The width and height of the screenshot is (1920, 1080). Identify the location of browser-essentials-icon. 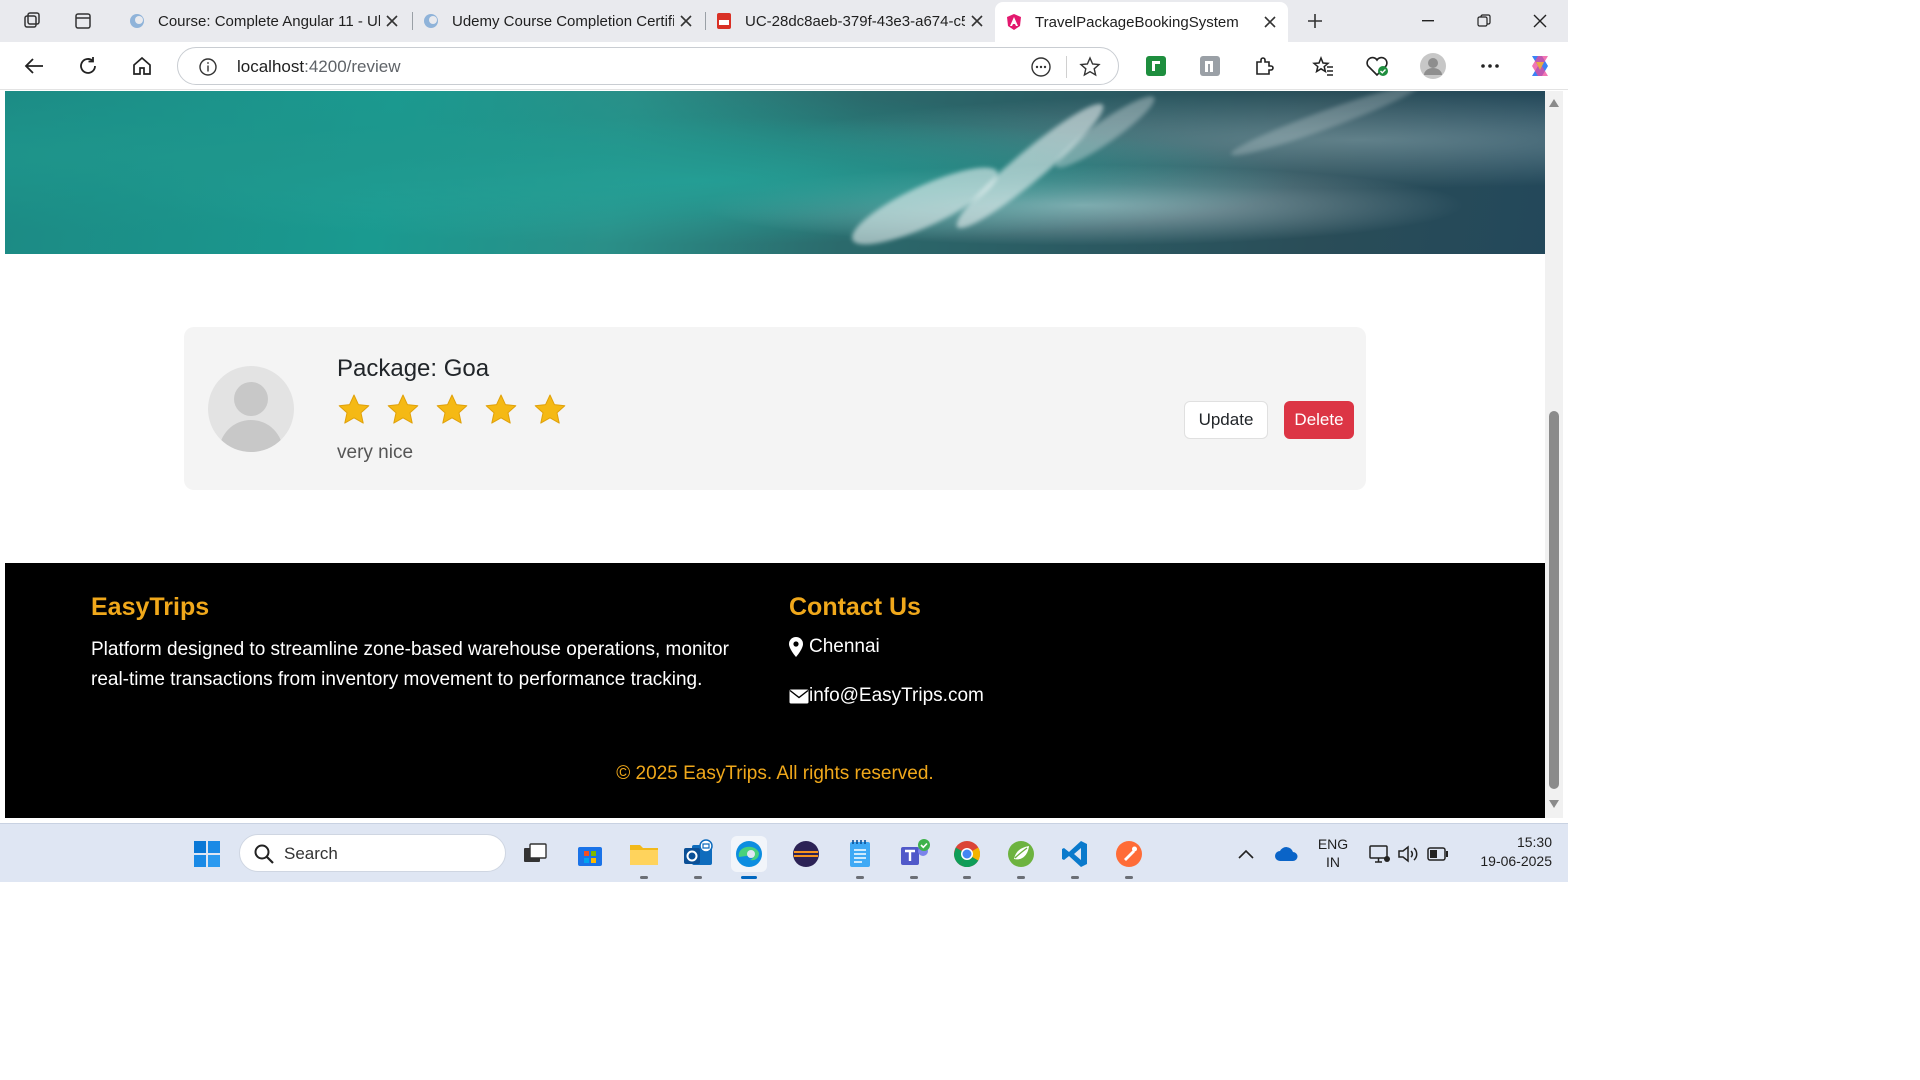
(1377, 66).